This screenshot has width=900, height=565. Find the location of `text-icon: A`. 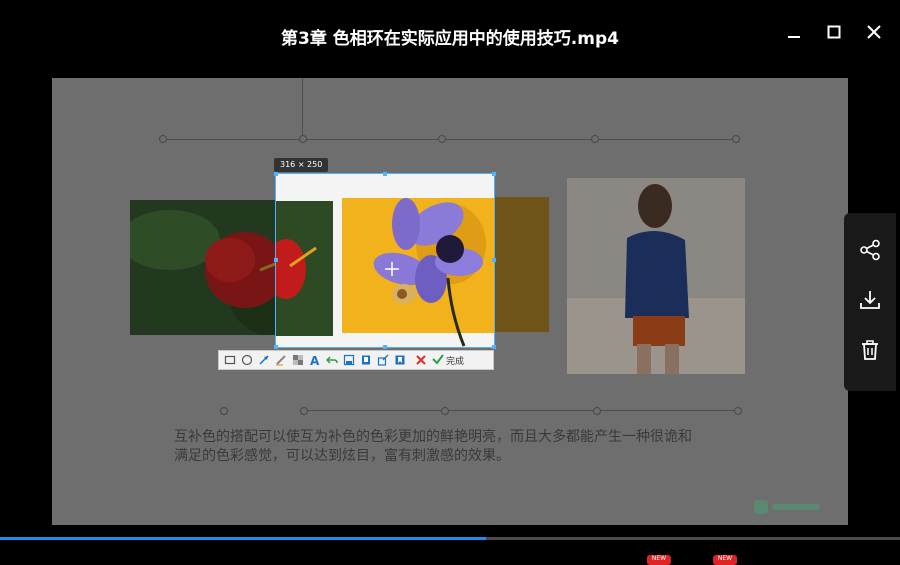

text-icon: A is located at coordinates (315, 360).